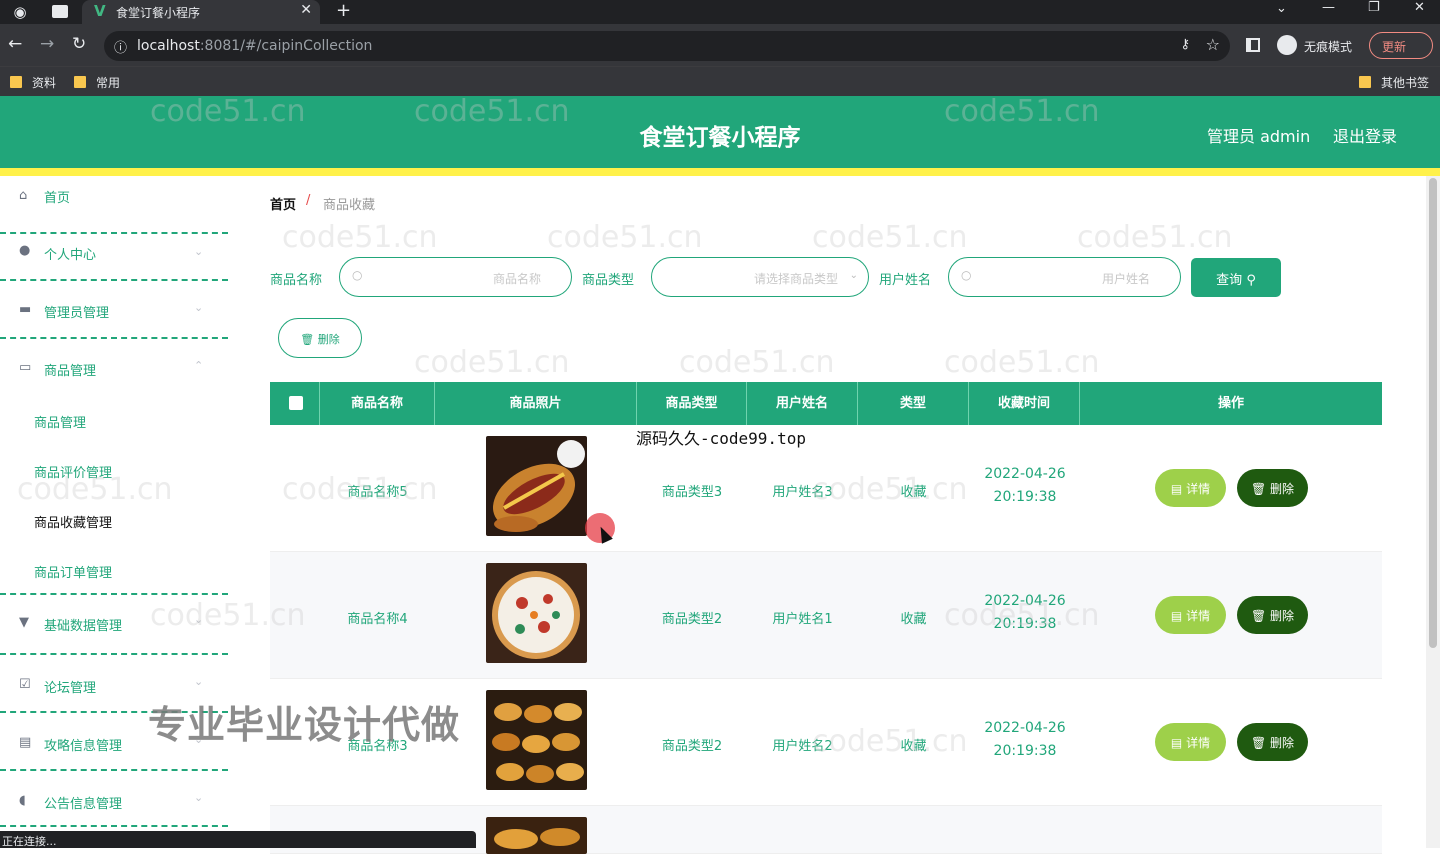 The height and width of the screenshot is (854, 1440). Describe the element at coordinates (1394, 82) in the screenshot. I see `other-bookmarks: 其他书签` at that location.